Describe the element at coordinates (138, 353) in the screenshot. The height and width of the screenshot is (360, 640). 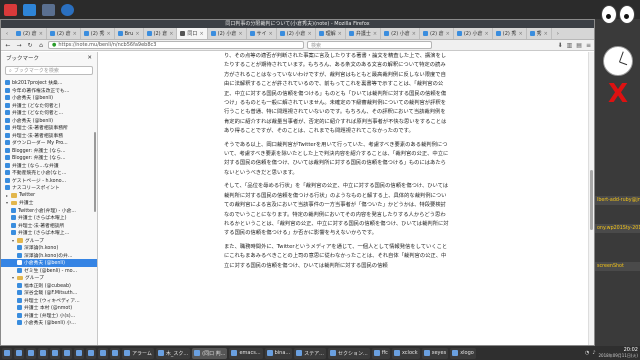
I see `taskbar-button: アラーム` at that location.